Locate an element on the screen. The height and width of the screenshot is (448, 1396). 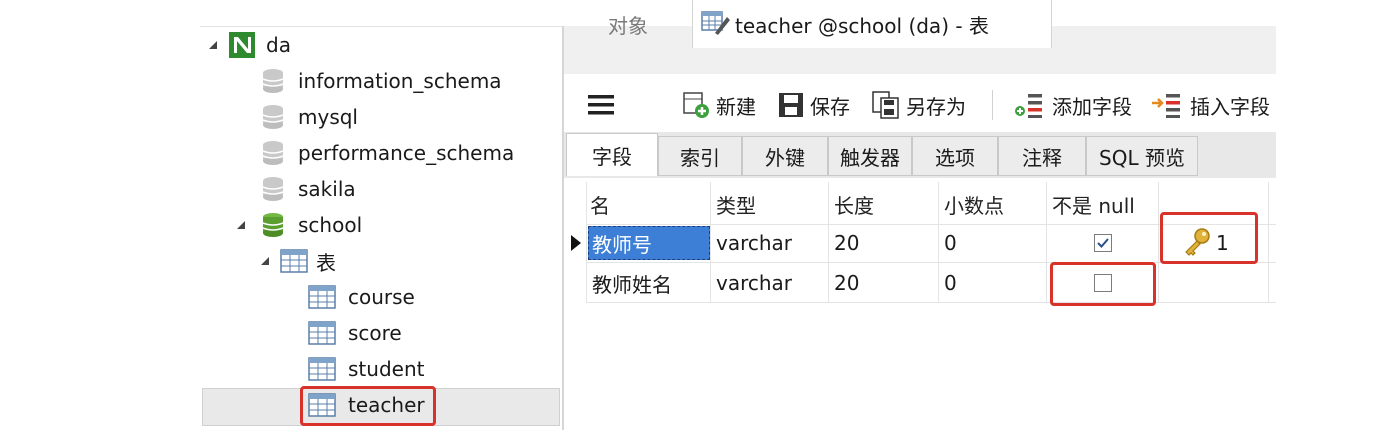
new-icon is located at coordinates (696, 105).